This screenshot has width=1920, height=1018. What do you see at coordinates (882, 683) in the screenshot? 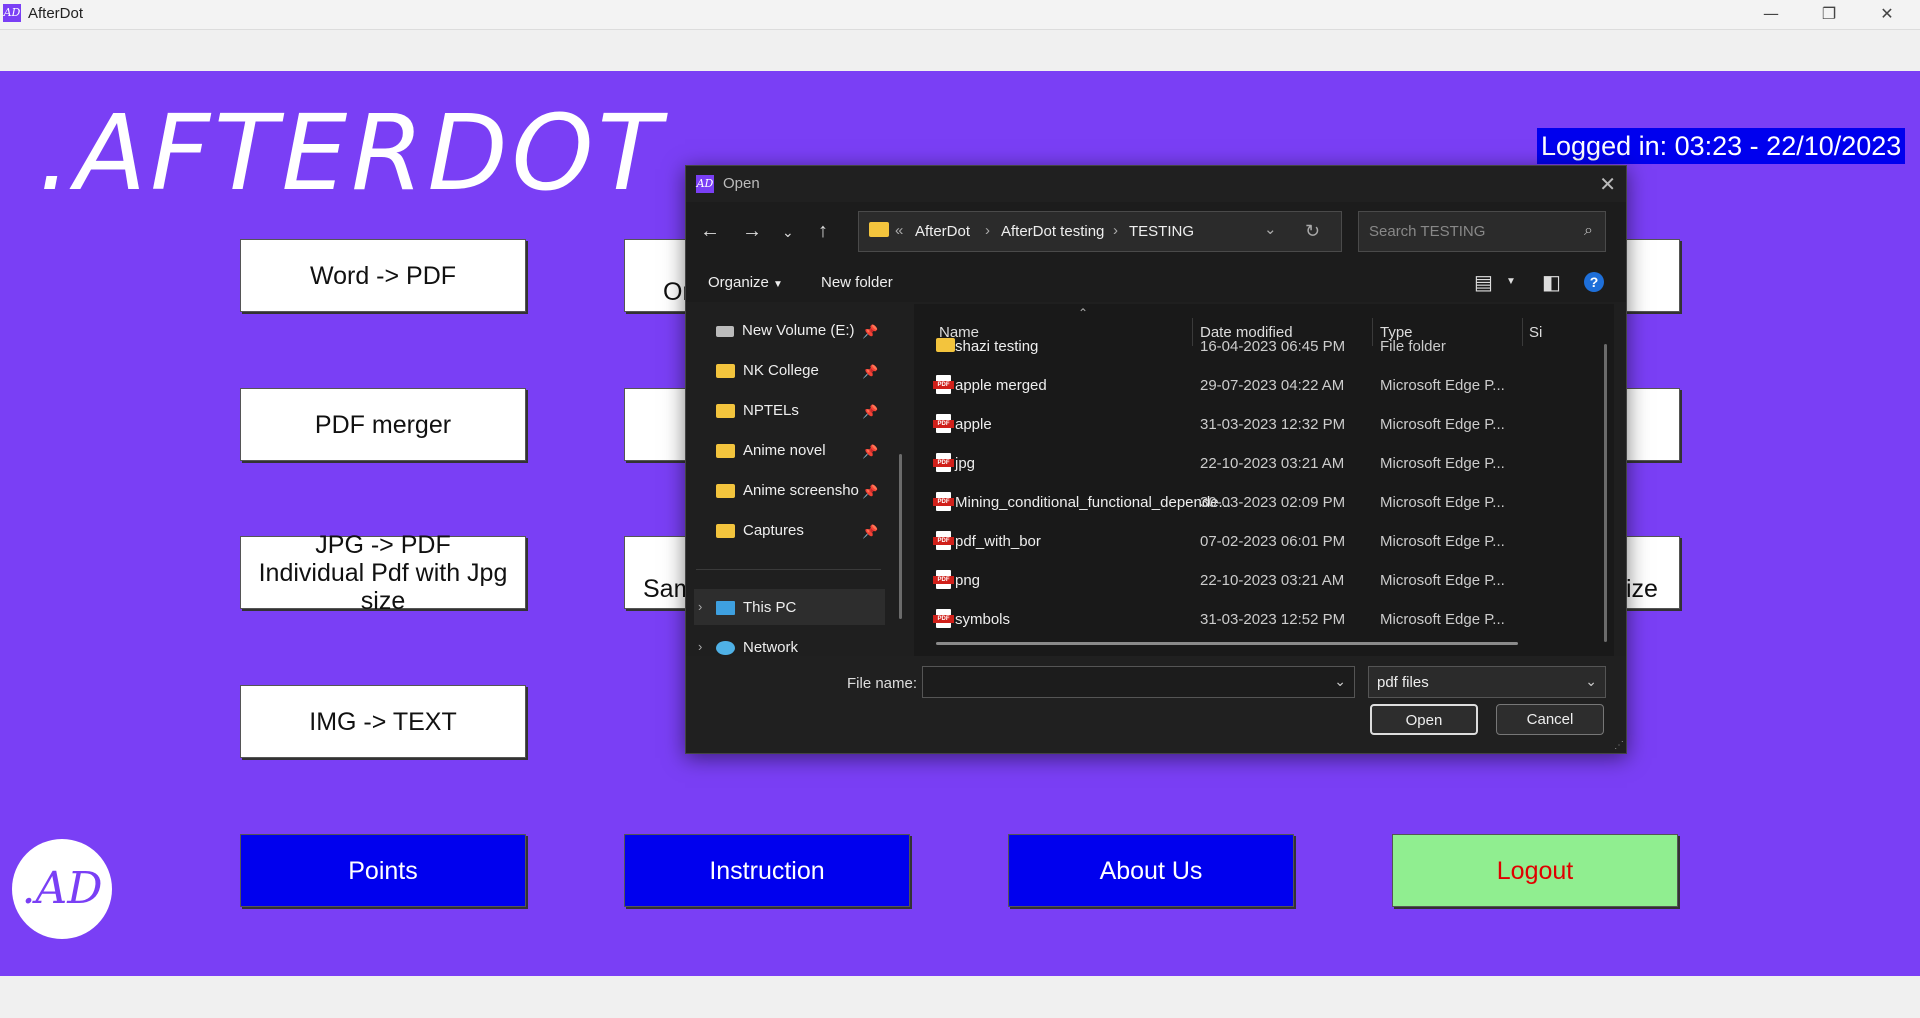
I see `file-name-label: File name:` at bounding box center [882, 683].